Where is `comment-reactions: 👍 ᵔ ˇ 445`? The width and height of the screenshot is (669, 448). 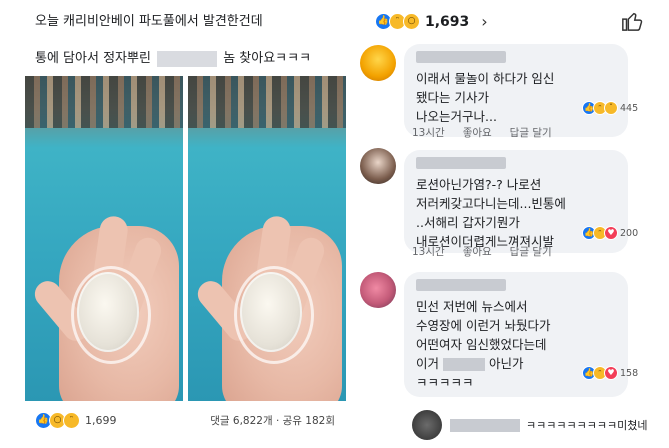
comment-reactions: 👍 ᵔ ˇ 445 is located at coordinates (610, 108).